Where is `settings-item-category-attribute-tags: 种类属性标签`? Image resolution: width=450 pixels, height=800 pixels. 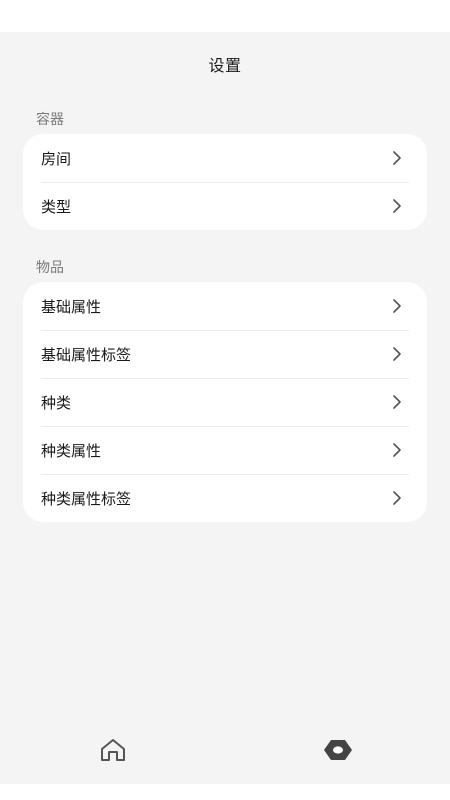
settings-item-category-attribute-tags: 种类属性标签 is located at coordinates (225, 498).